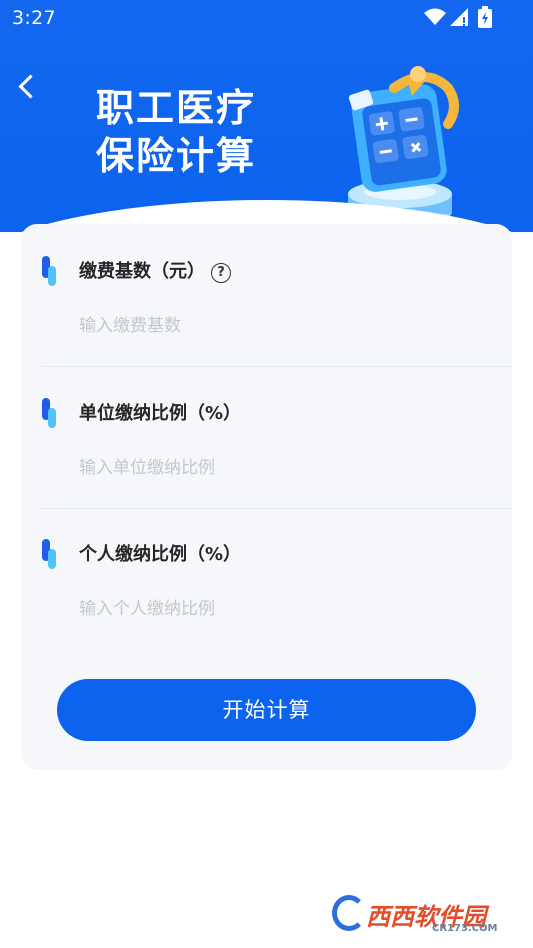 The width and height of the screenshot is (533, 948). What do you see at coordinates (160, 554) in the screenshot?
I see `field-label: 个人缴纳比例（%）` at bounding box center [160, 554].